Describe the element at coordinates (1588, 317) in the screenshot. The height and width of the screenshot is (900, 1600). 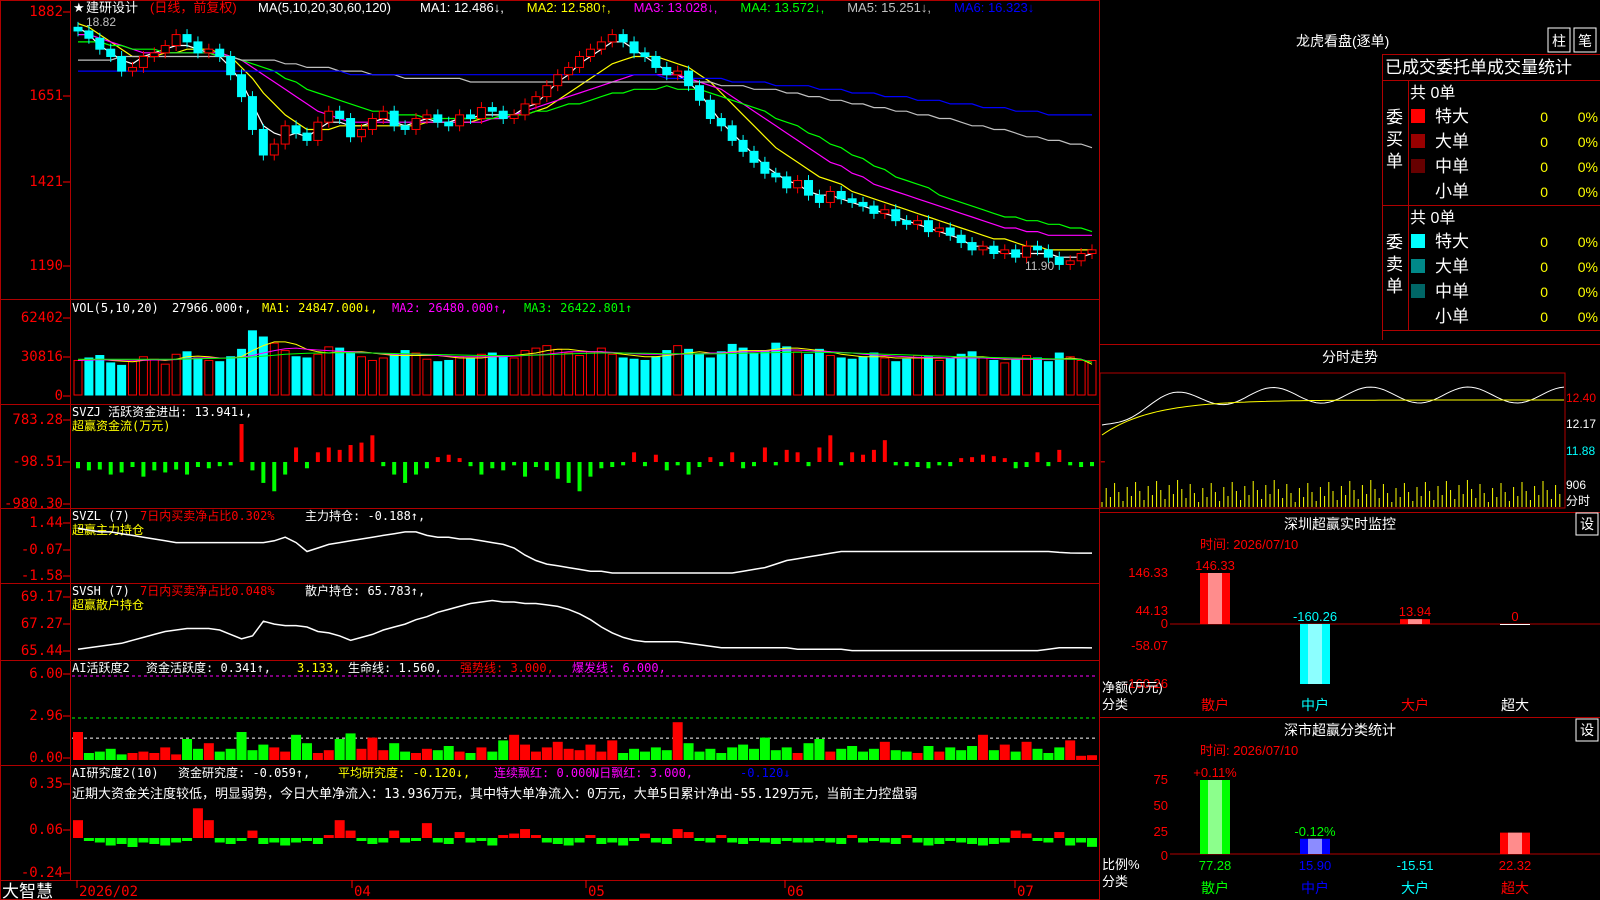
I see `sell_rows-pct-3: 0%` at that location.